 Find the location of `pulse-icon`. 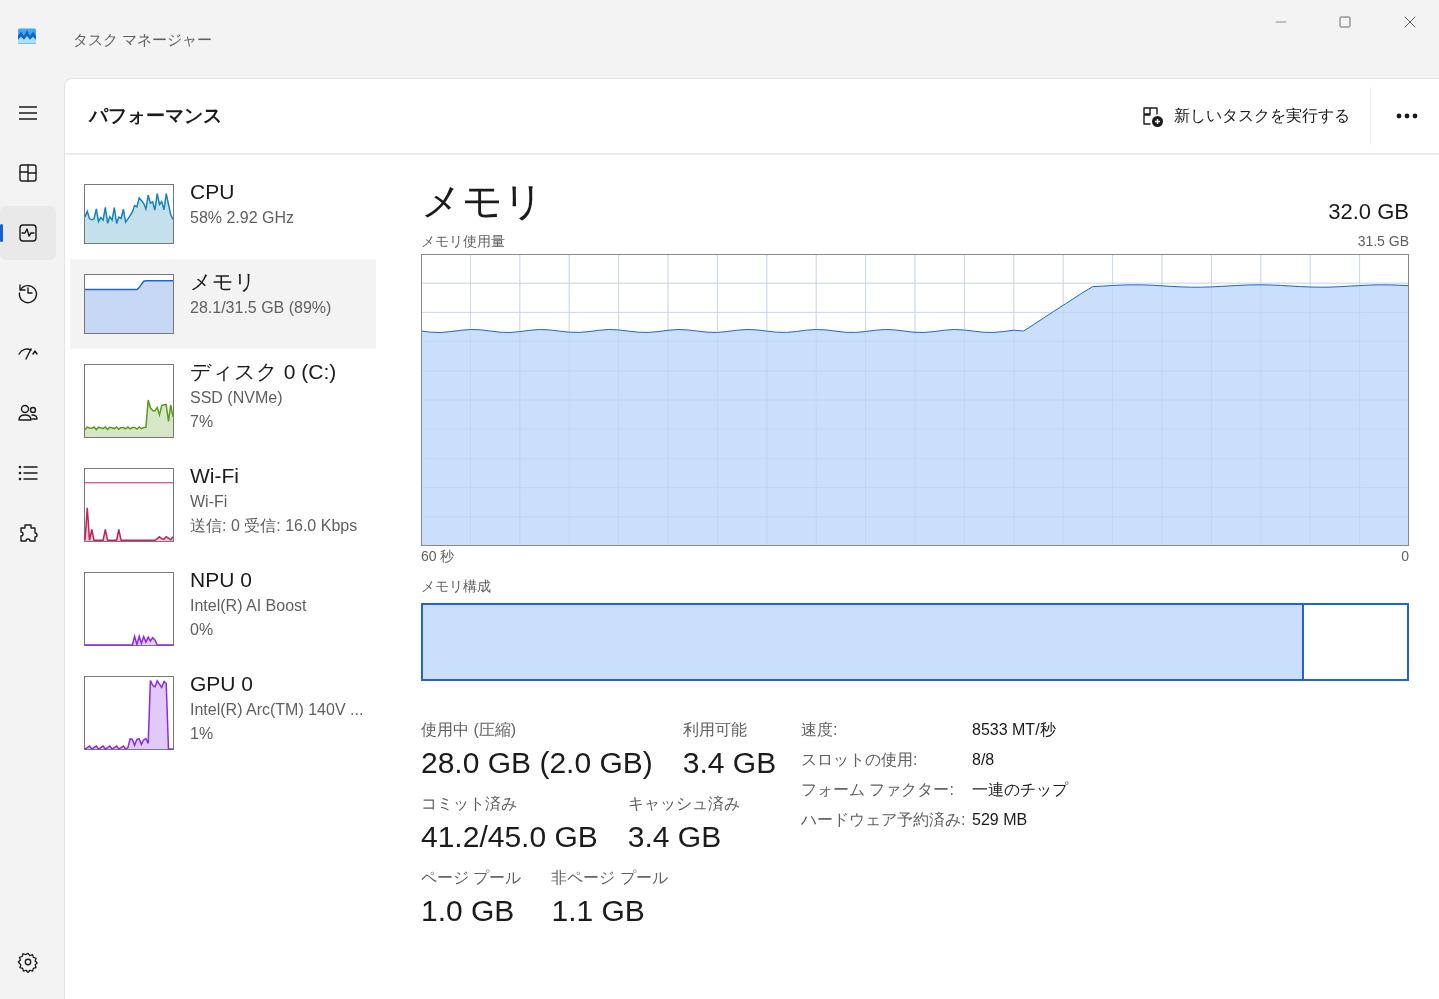

pulse-icon is located at coordinates (28, 233).